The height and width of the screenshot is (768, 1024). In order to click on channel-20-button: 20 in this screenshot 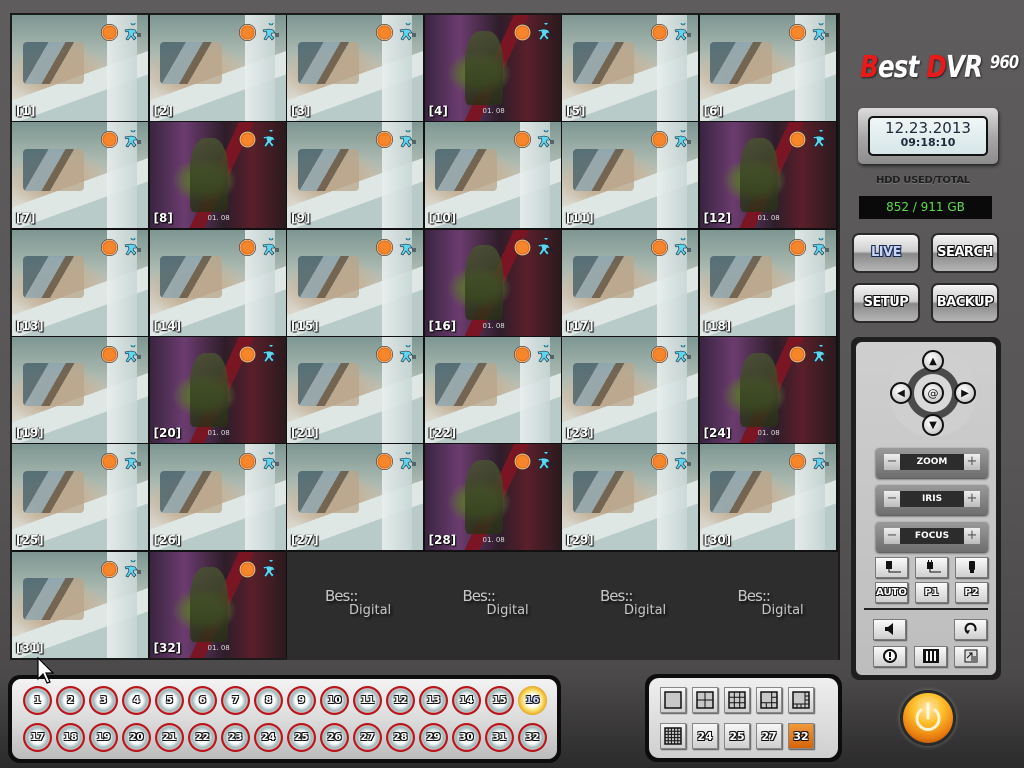, I will do `click(136, 737)`.